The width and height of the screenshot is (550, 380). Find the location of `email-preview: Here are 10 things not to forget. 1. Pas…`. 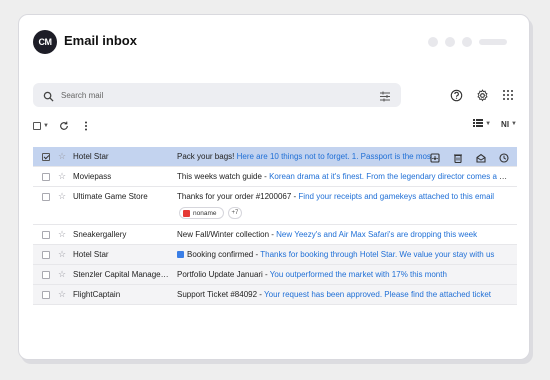

email-preview: Here are 10 things not to forget. 1. Pas… is located at coordinates (337, 156).